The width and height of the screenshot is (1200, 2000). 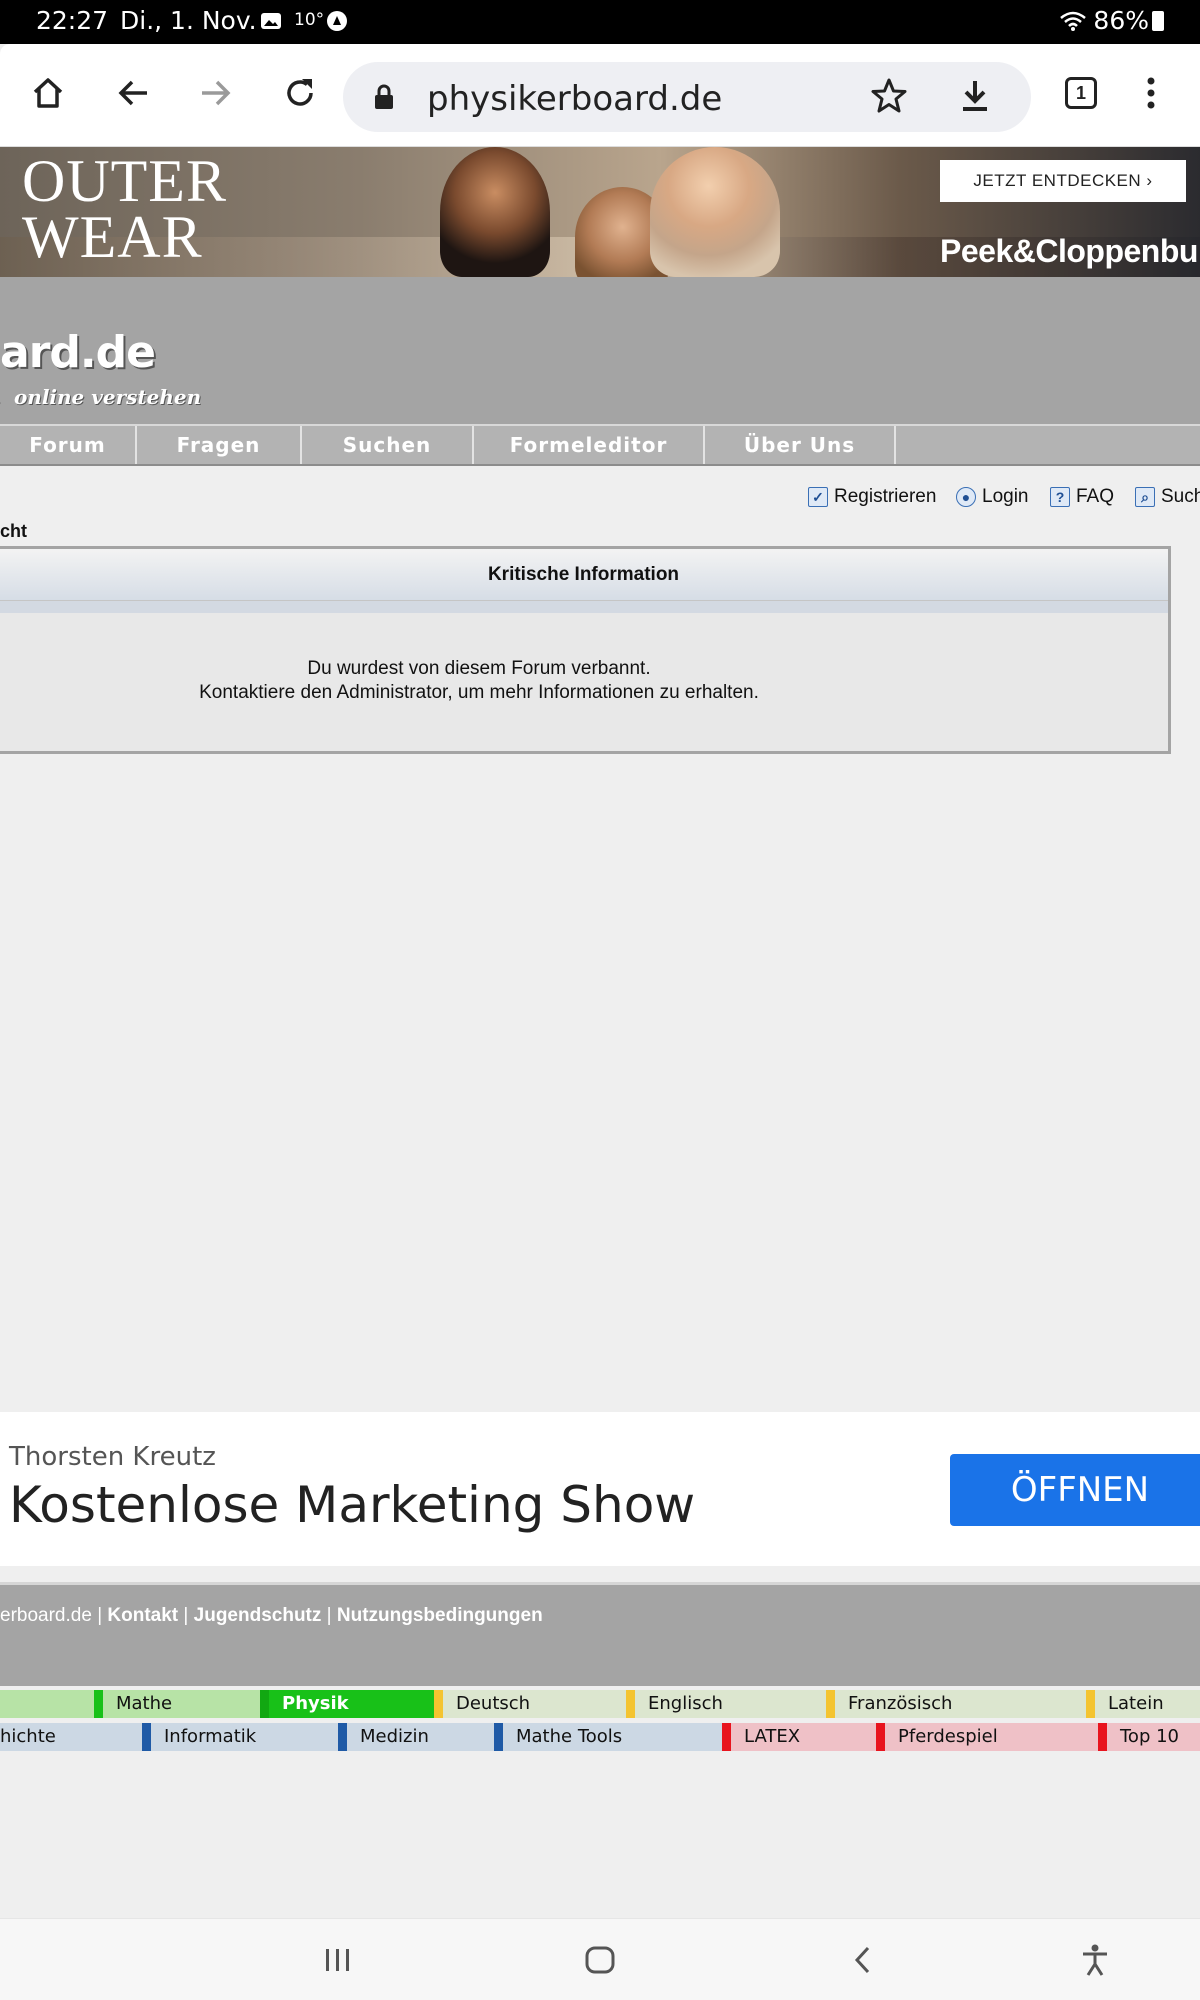 What do you see at coordinates (271, 21) in the screenshot?
I see `image-icon` at bounding box center [271, 21].